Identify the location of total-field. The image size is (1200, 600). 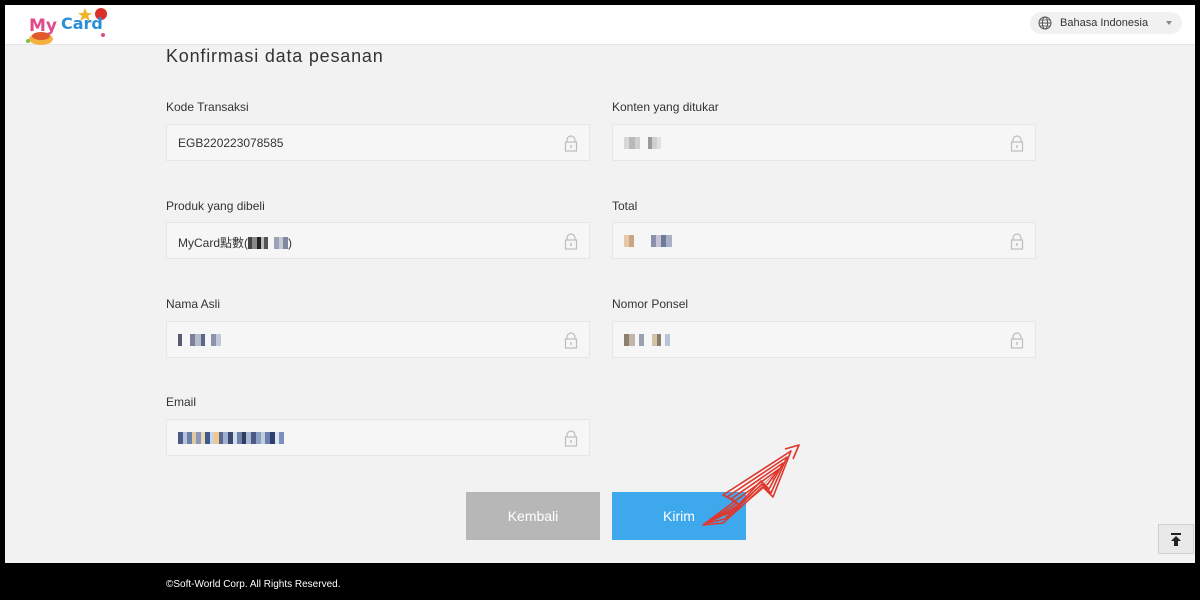
(824, 240).